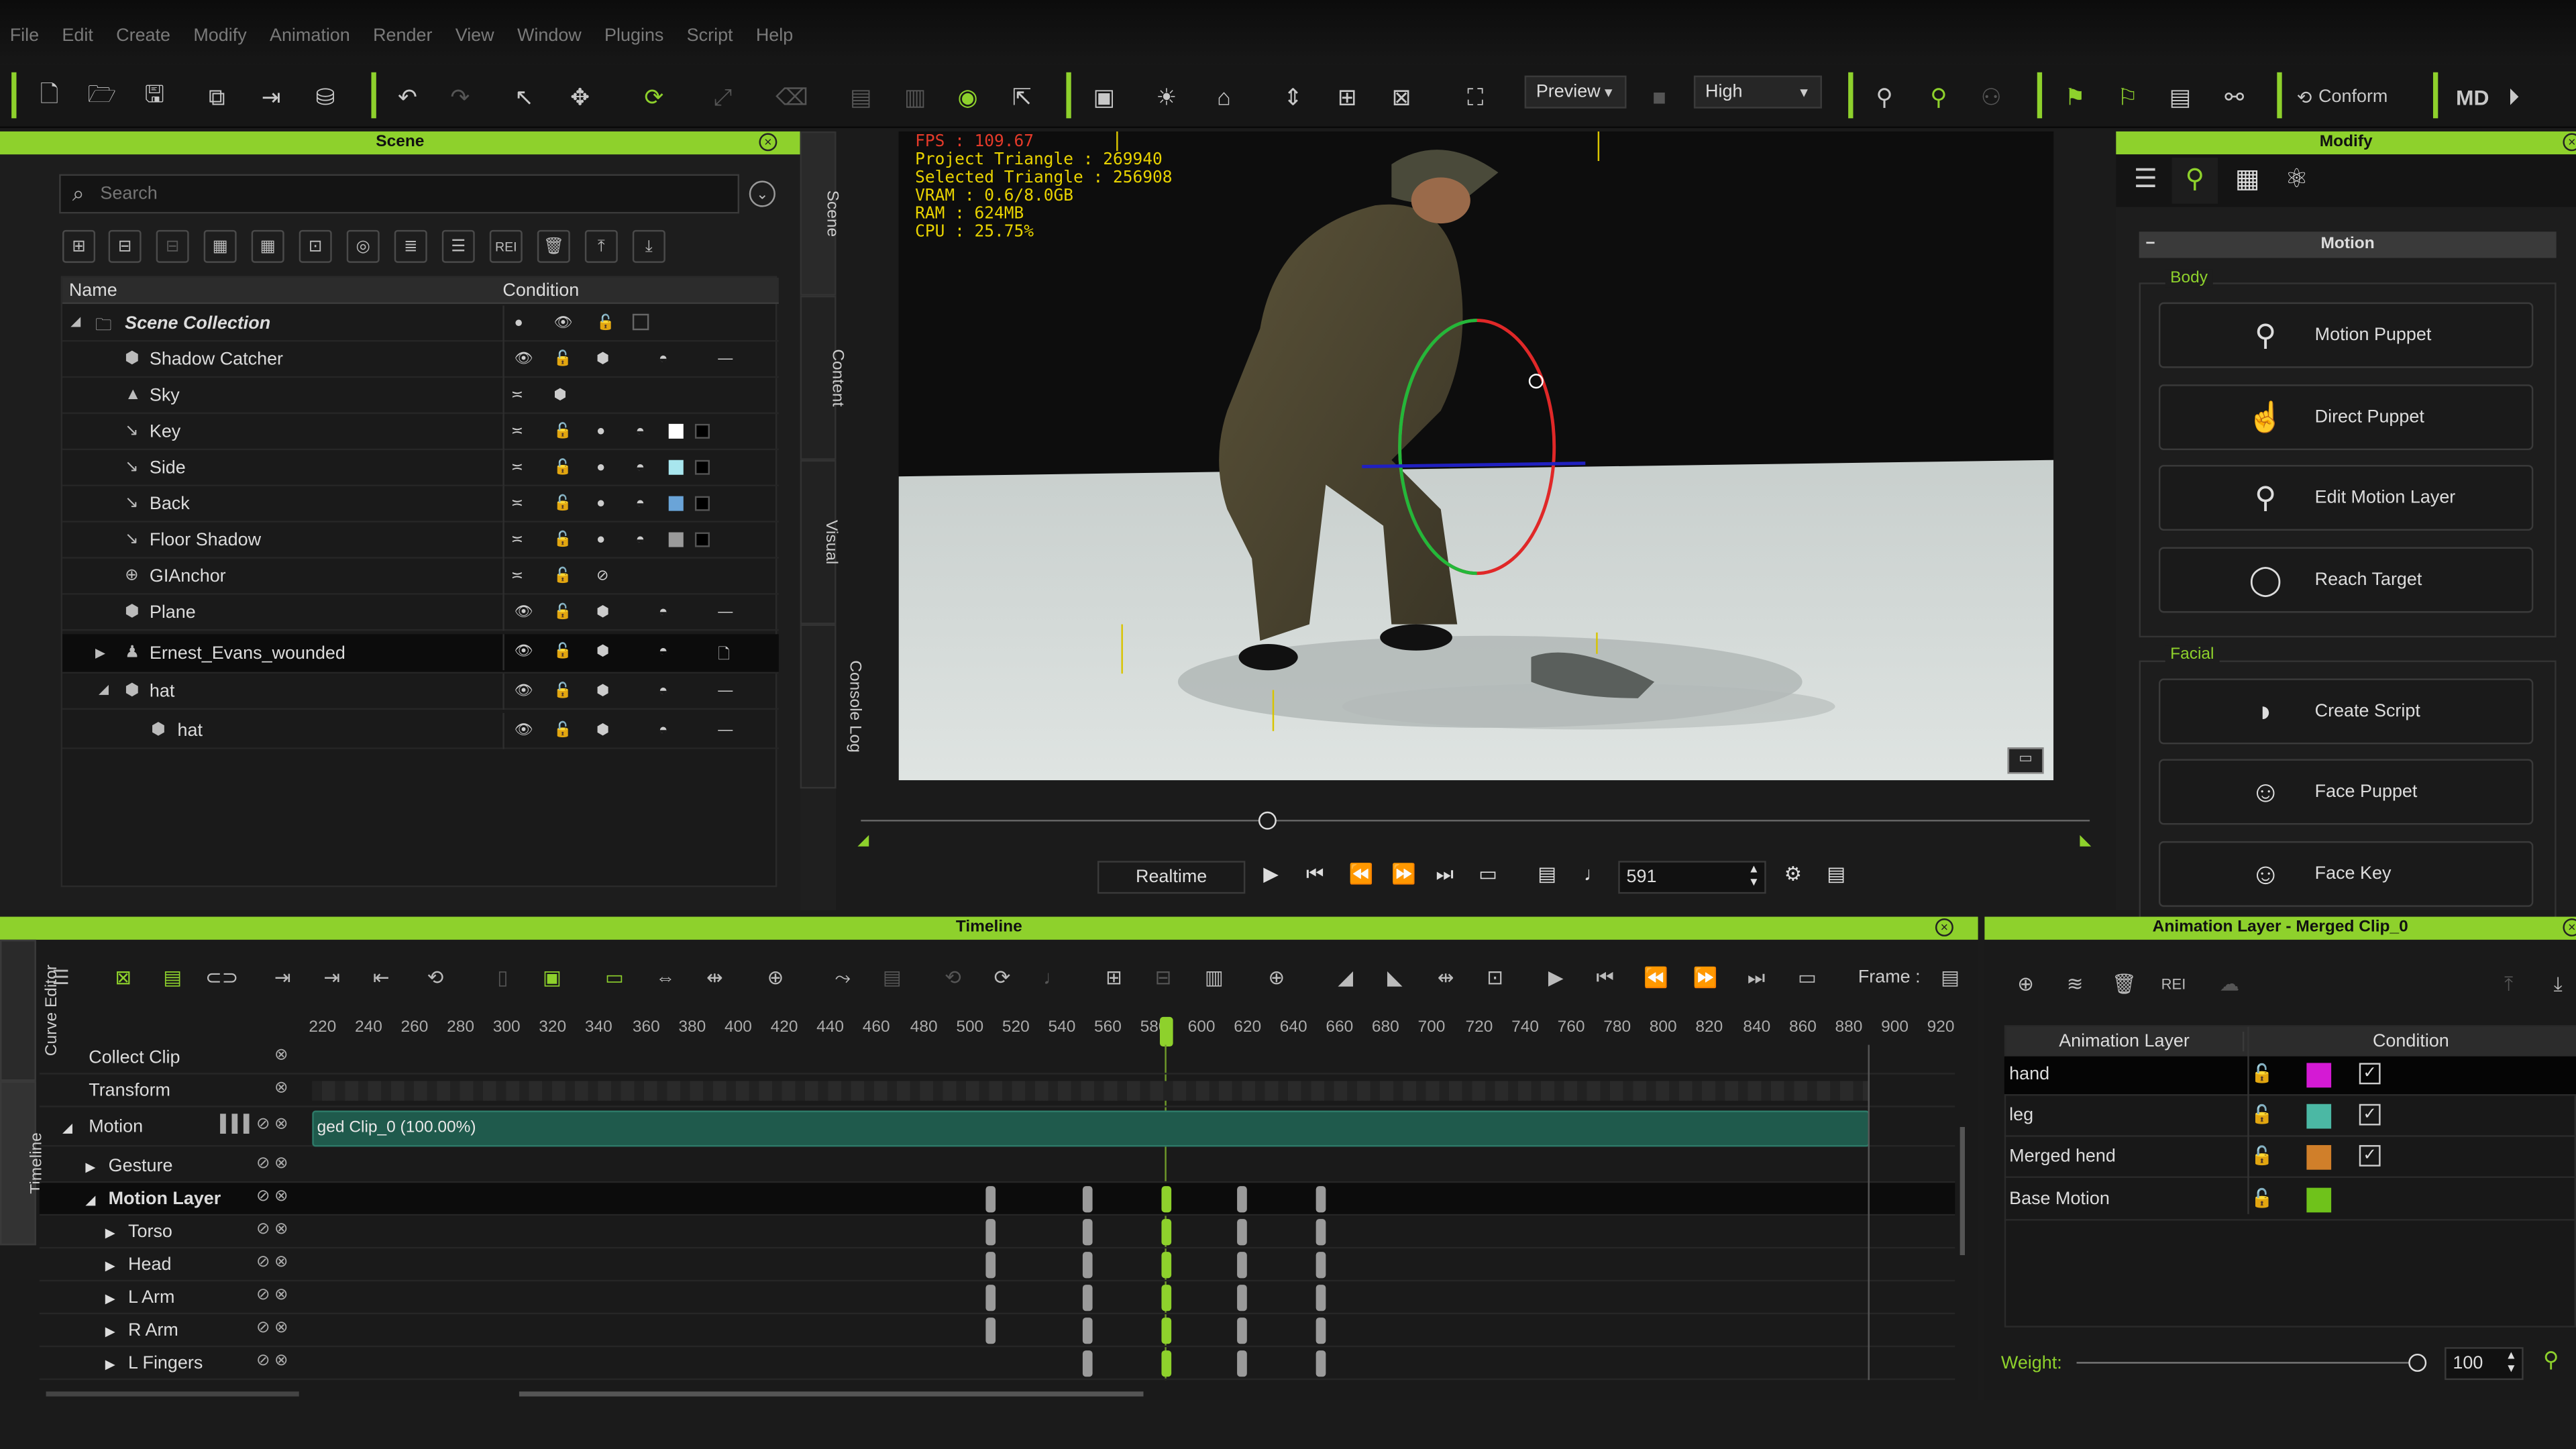 This screenshot has width=2576, height=1449. I want to click on tab-physics-icon: ⚛, so click(2296, 181).